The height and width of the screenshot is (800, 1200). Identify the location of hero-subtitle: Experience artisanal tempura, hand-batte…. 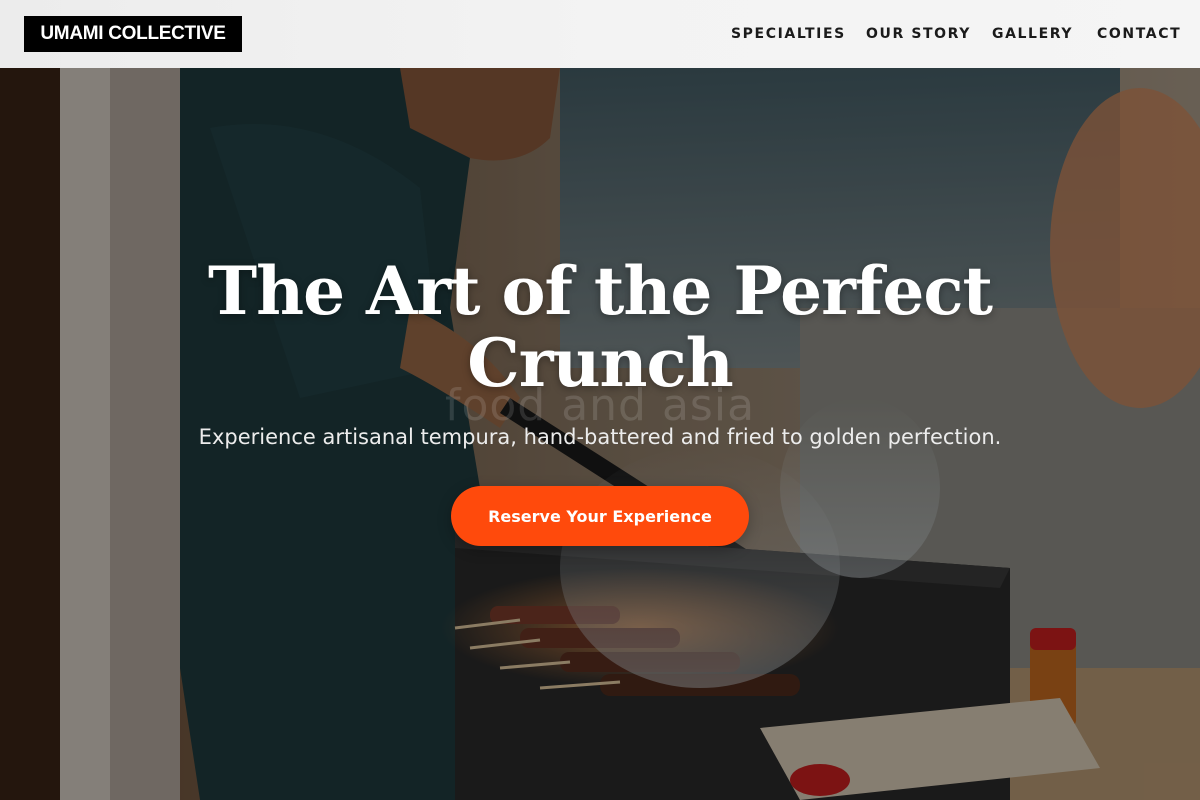
(600, 437).